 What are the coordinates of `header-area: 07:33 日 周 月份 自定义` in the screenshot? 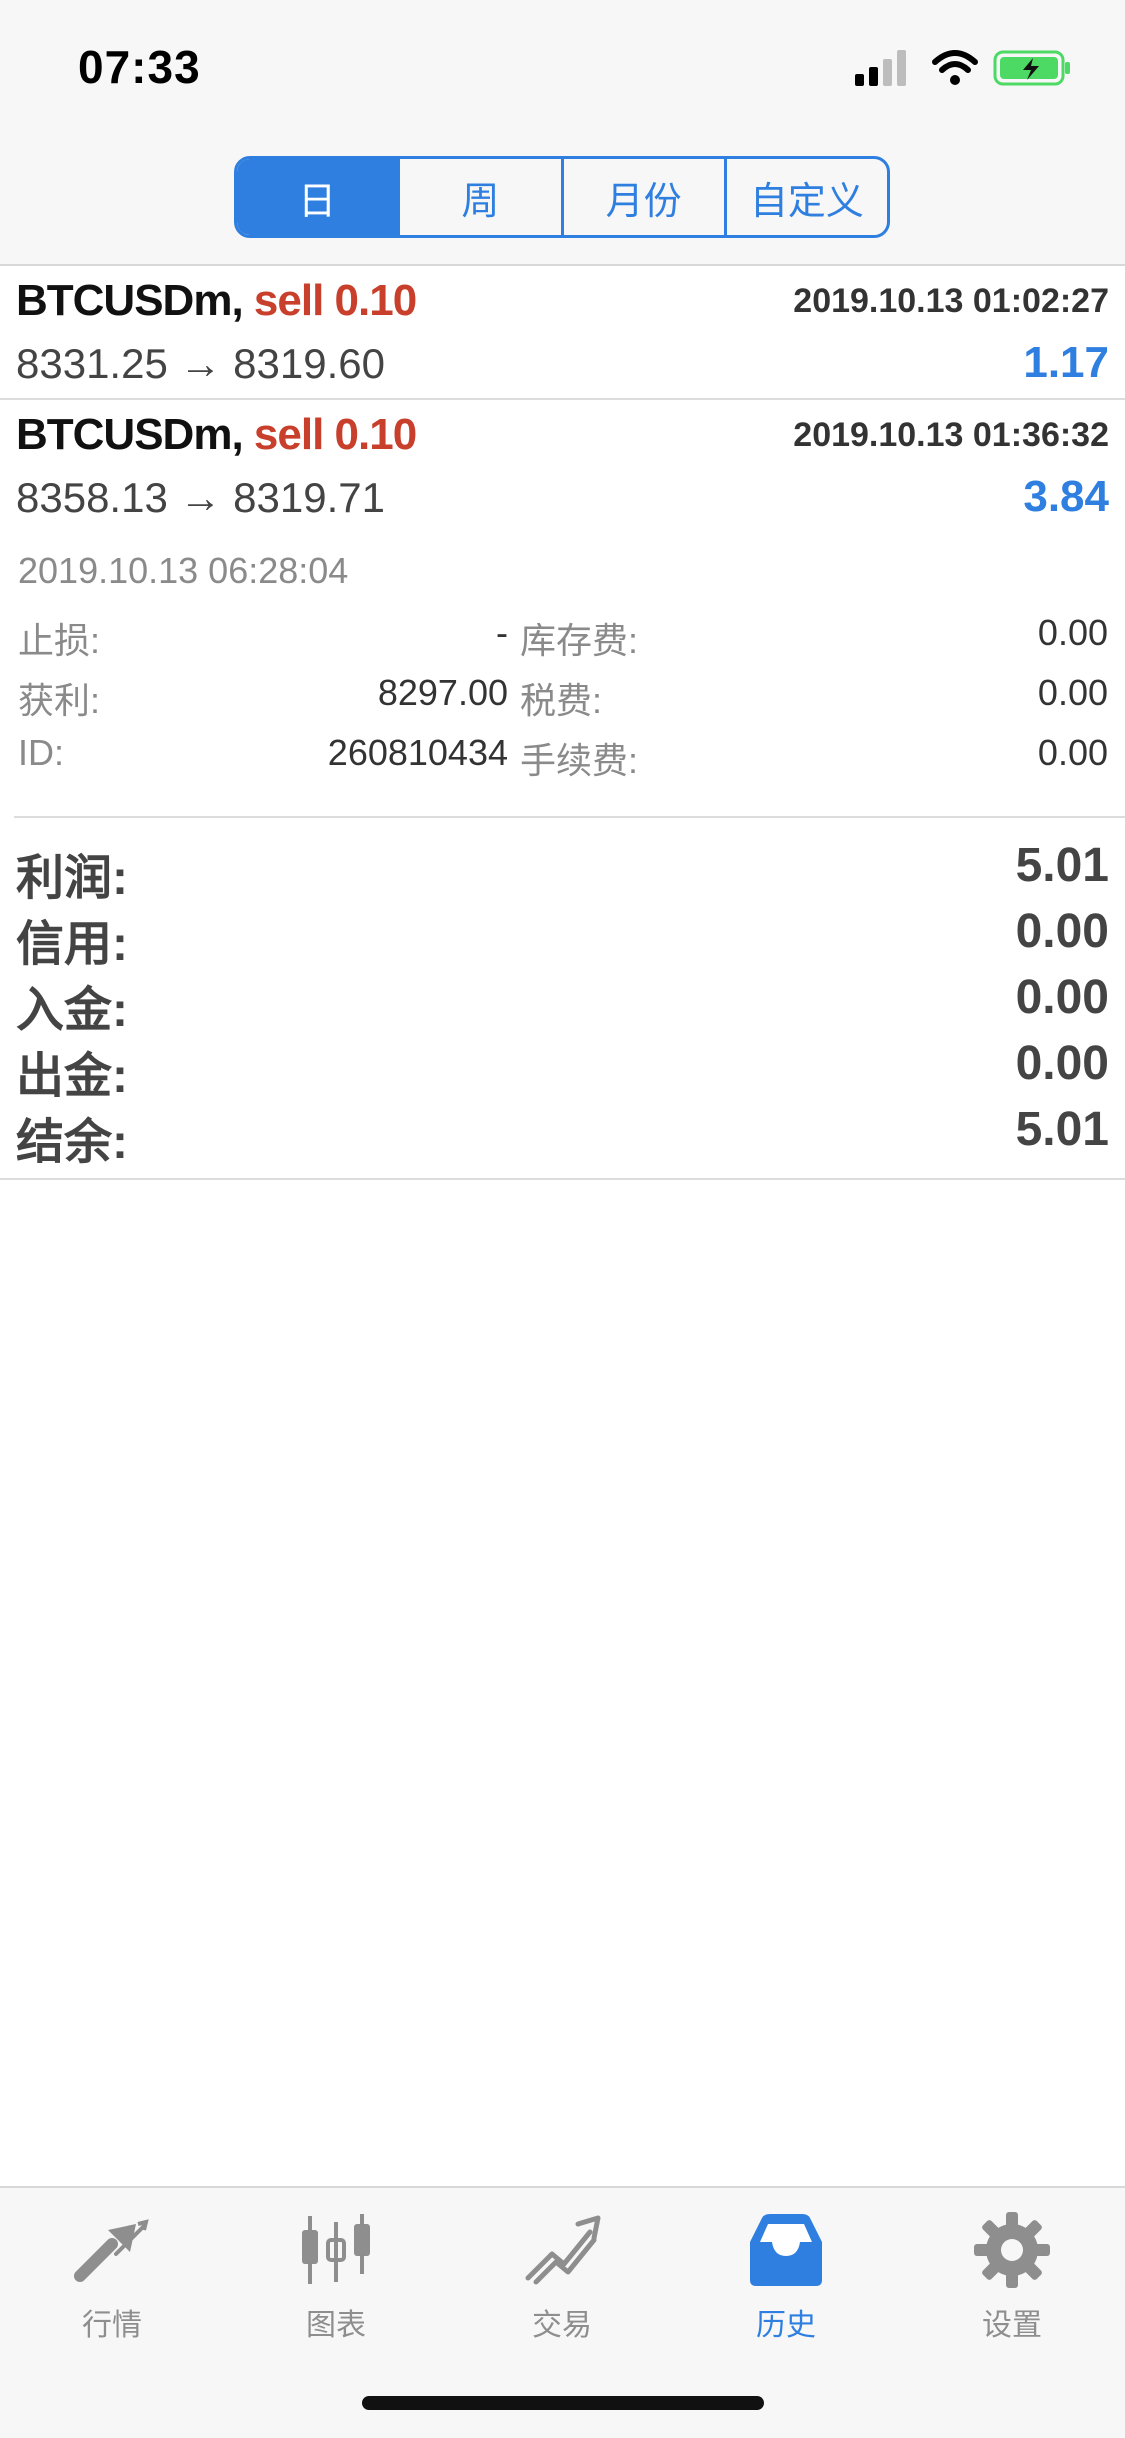 It's located at (562, 133).